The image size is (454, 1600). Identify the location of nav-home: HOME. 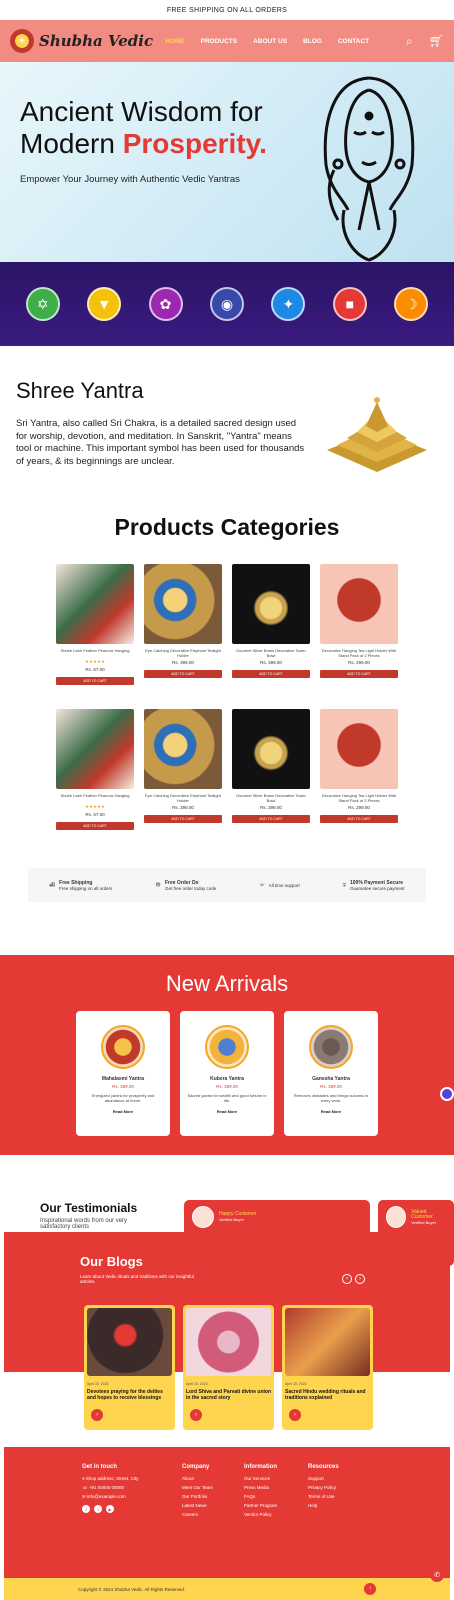
(175, 41).